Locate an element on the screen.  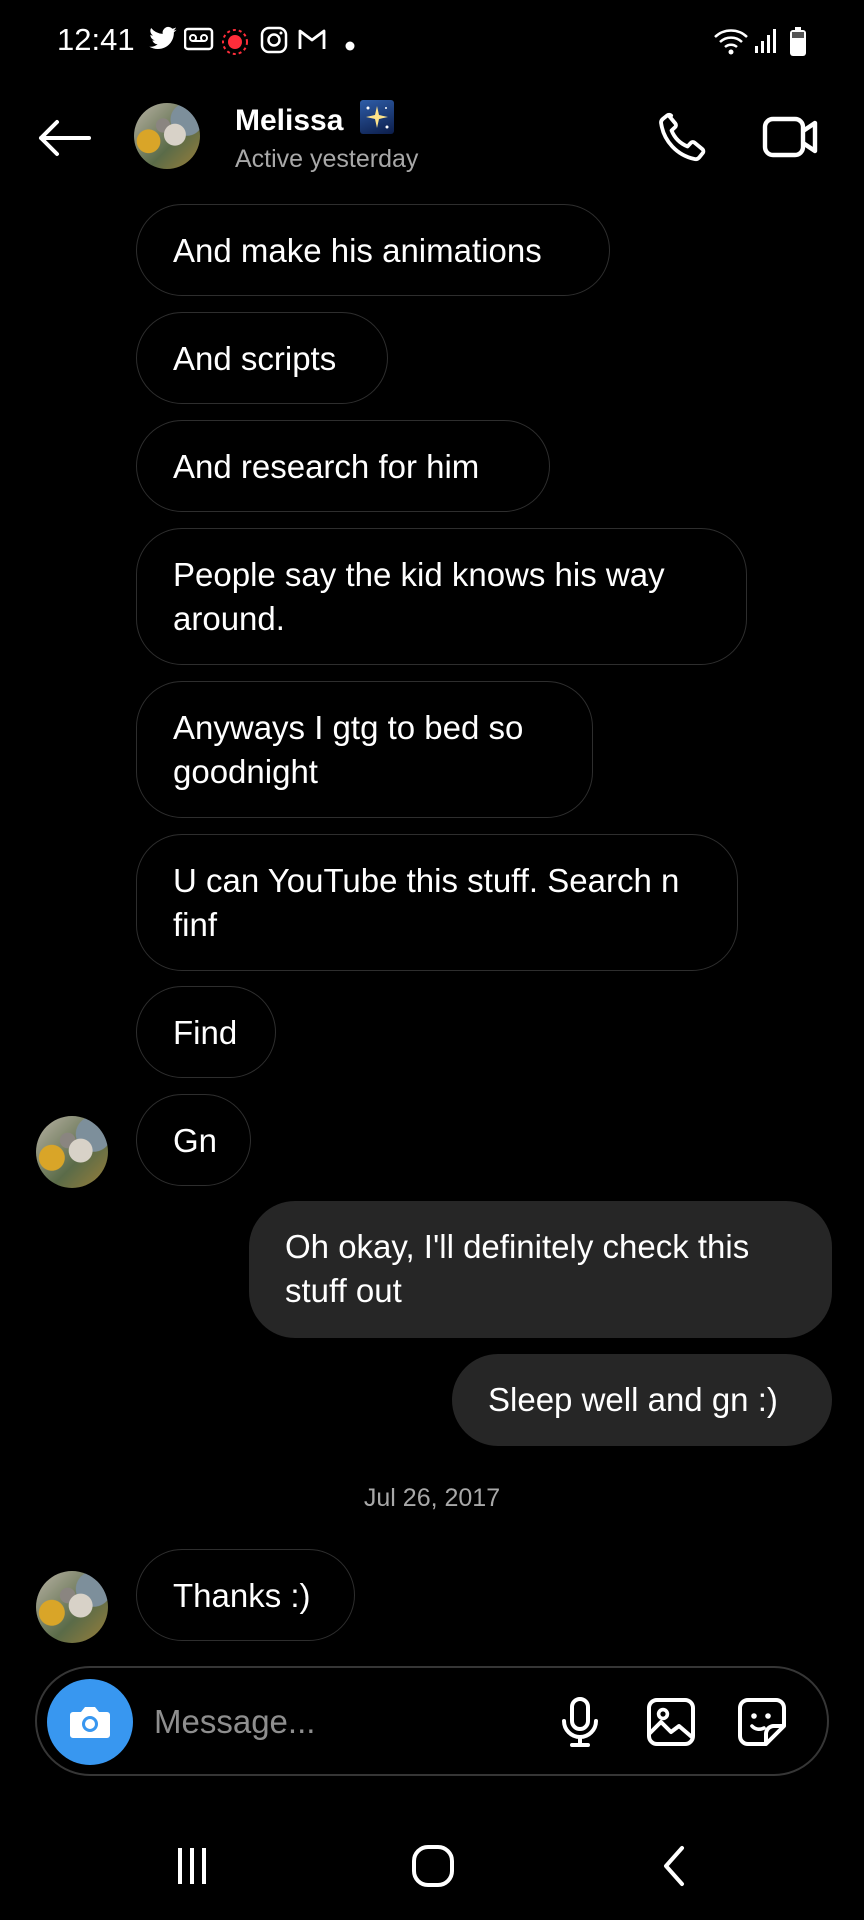
video-call-button is located at coordinates (791, 137).